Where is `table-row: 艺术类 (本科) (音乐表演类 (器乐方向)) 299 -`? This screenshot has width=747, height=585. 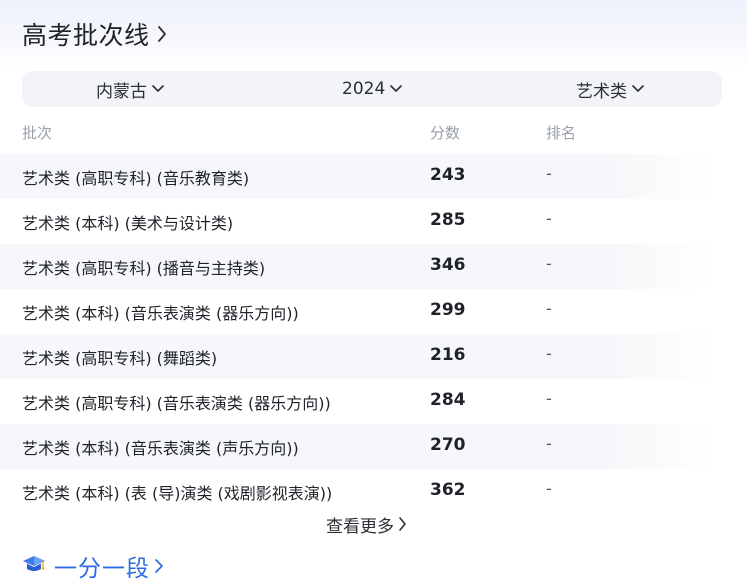 table-row: 艺术类 (本科) (音乐表演类 (器乐方向)) 299 - is located at coordinates (358, 311).